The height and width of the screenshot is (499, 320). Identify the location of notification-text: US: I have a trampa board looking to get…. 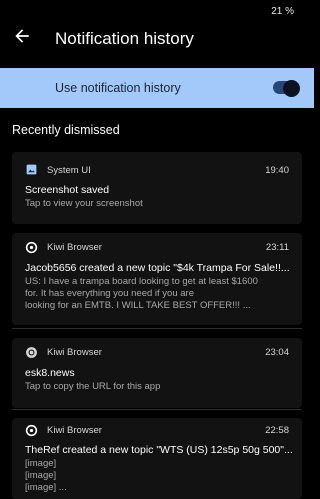
(141, 281).